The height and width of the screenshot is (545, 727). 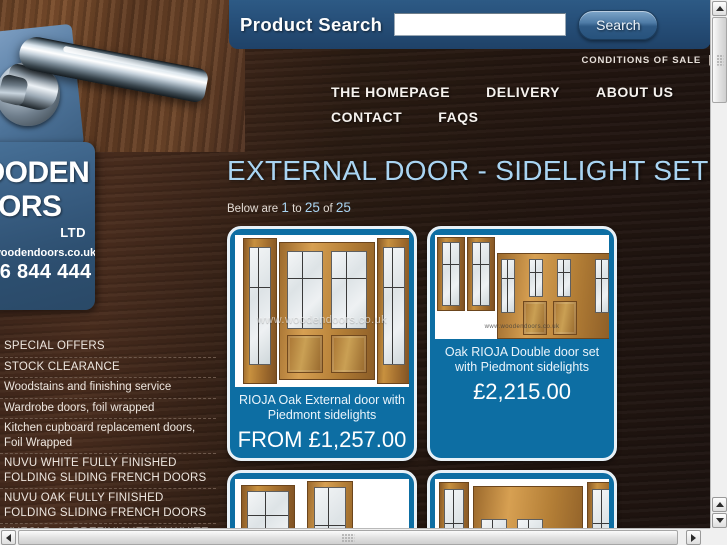 What do you see at coordinates (31, 206) in the screenshot?
I see `logo-doors-text: DOORS` at bounding box center [31, 206].